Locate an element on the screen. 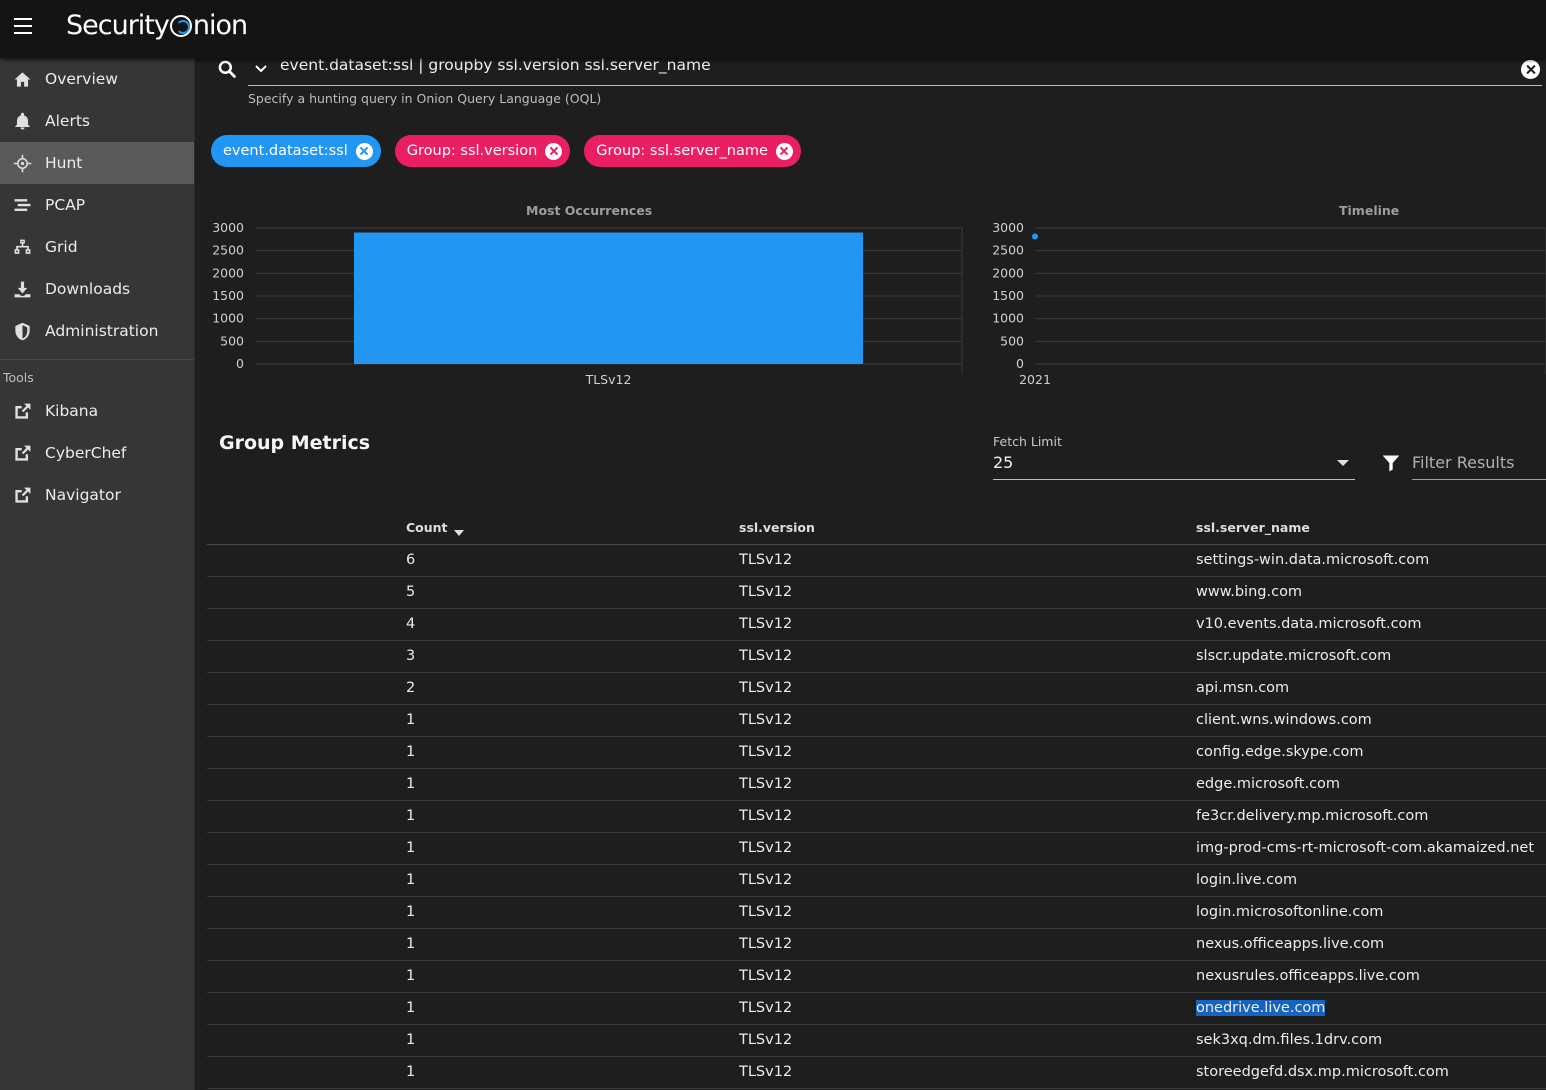 The width and height of the screenshot is (1546, 1090). group-metrics-title: Group Metrics is located at coordinates (295, 443).